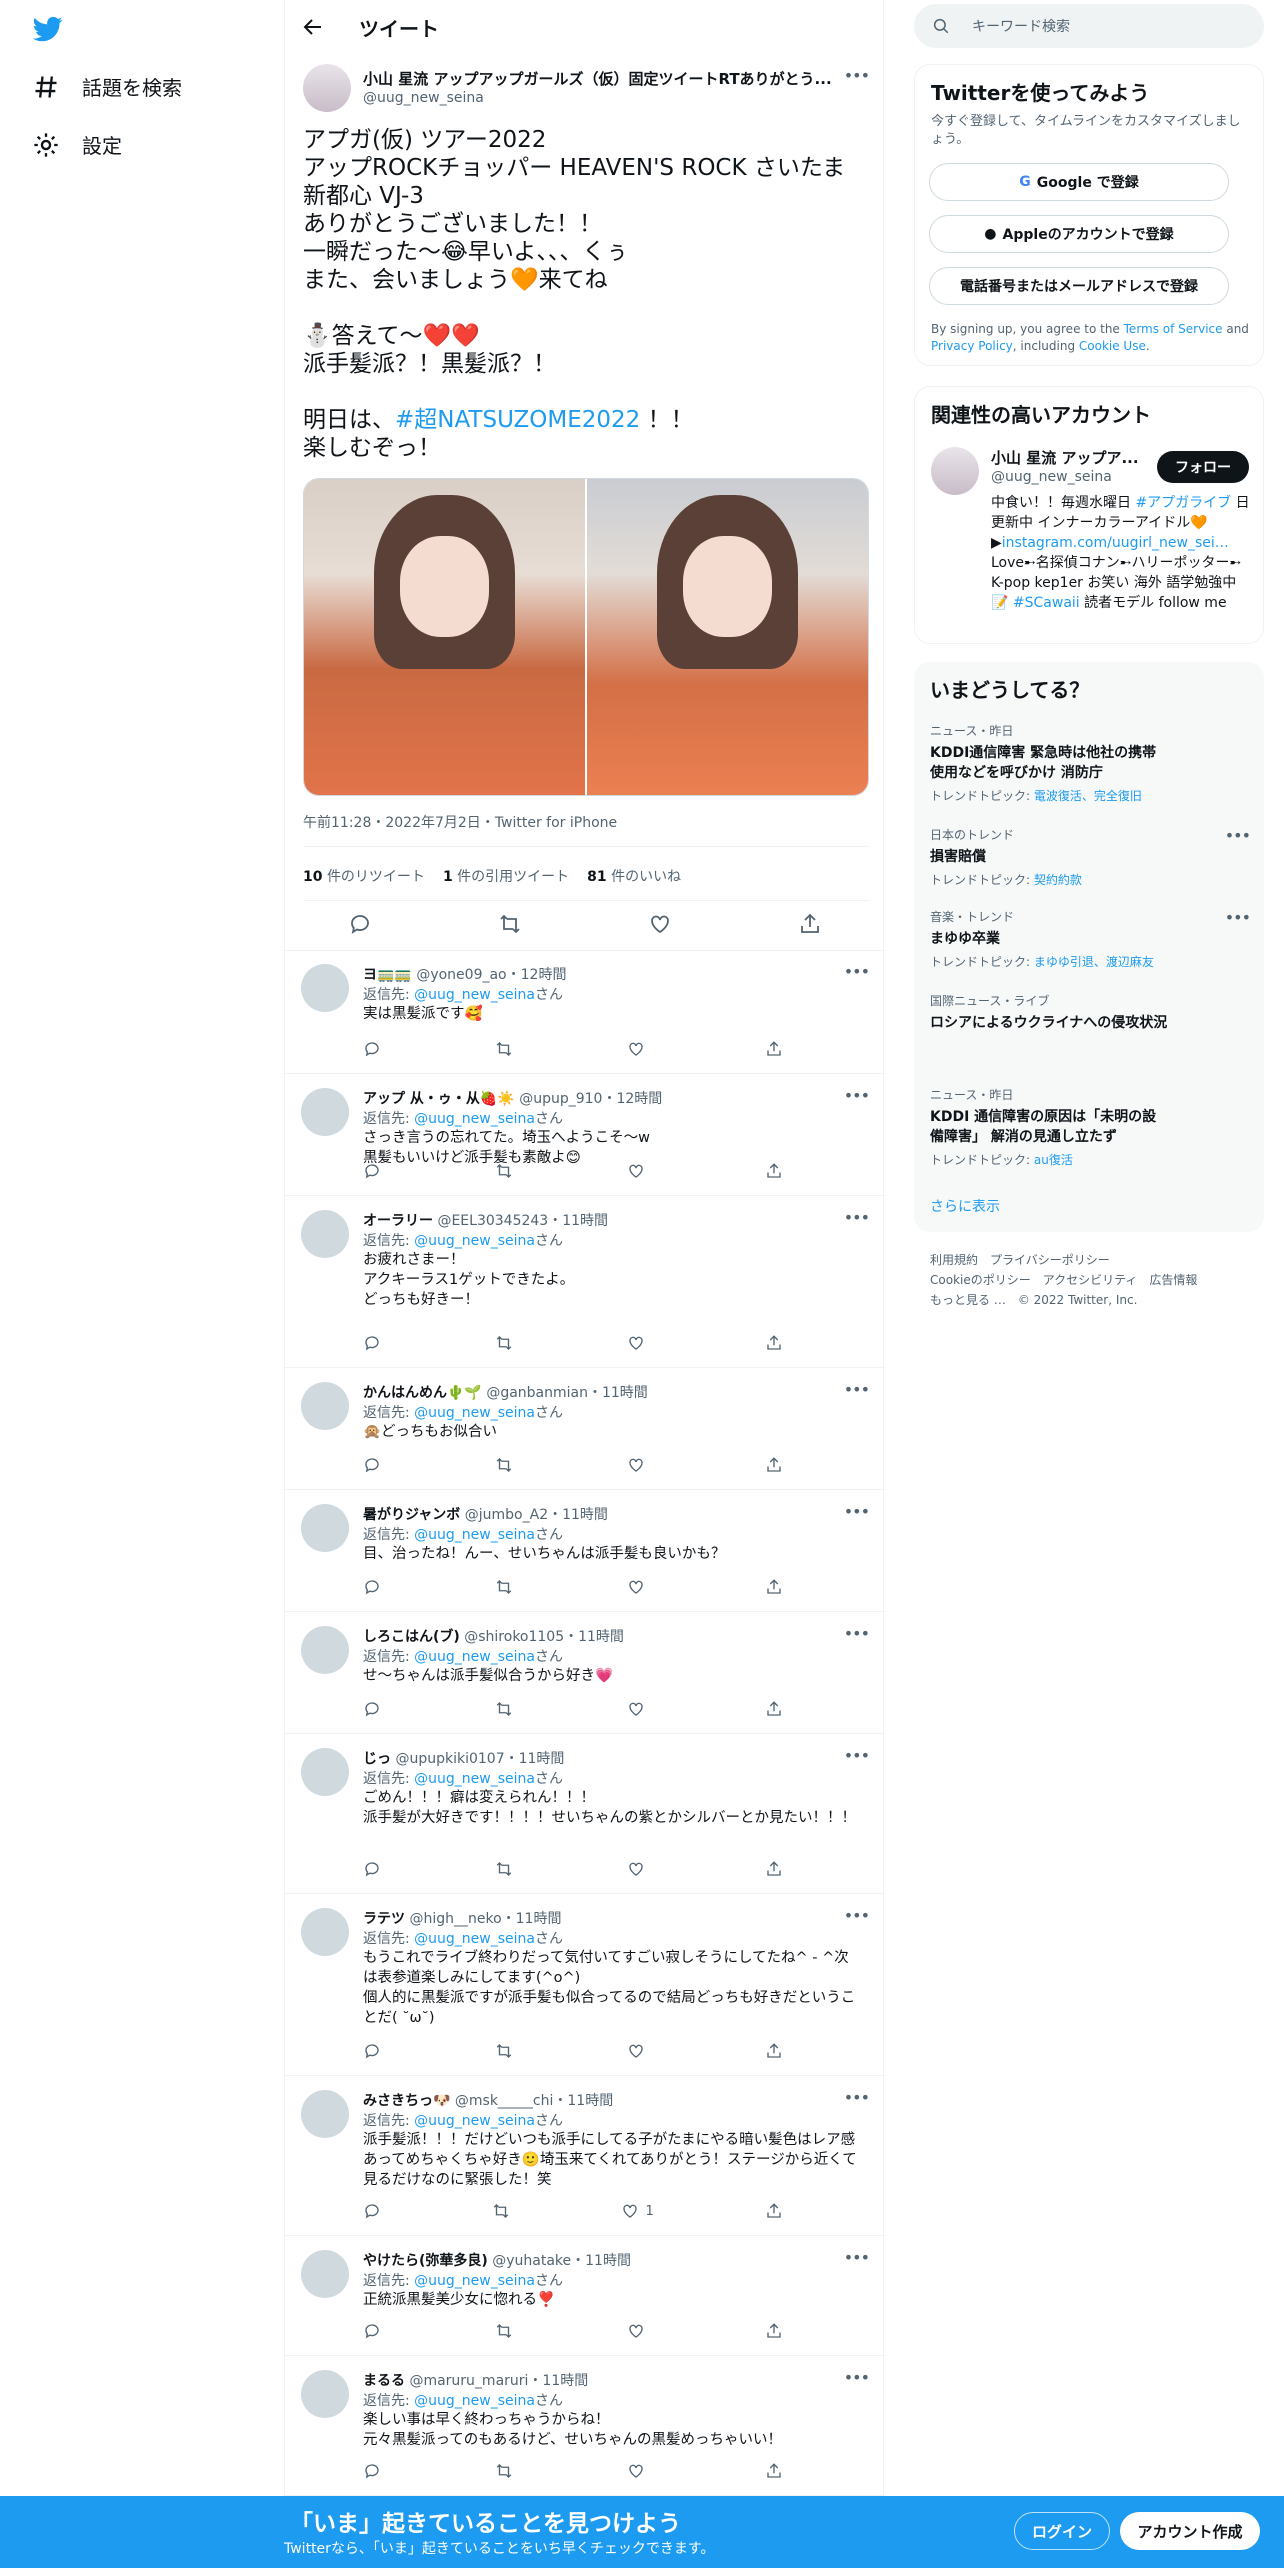 Image resolution: width=1284 pixels, height=2568 pixels. What do you see at coordinates (387, 975) in the screenshot?
I see `reply-author-name: ヨ🚃🚃` at bounding box center [387, 975].